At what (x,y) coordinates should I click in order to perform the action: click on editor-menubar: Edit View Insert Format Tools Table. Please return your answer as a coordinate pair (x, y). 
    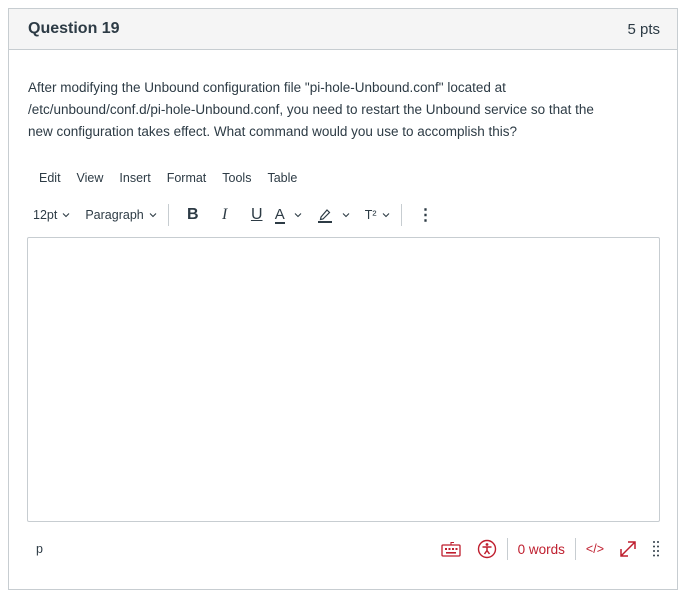
    Looking at the image, I should click on (168, 178).